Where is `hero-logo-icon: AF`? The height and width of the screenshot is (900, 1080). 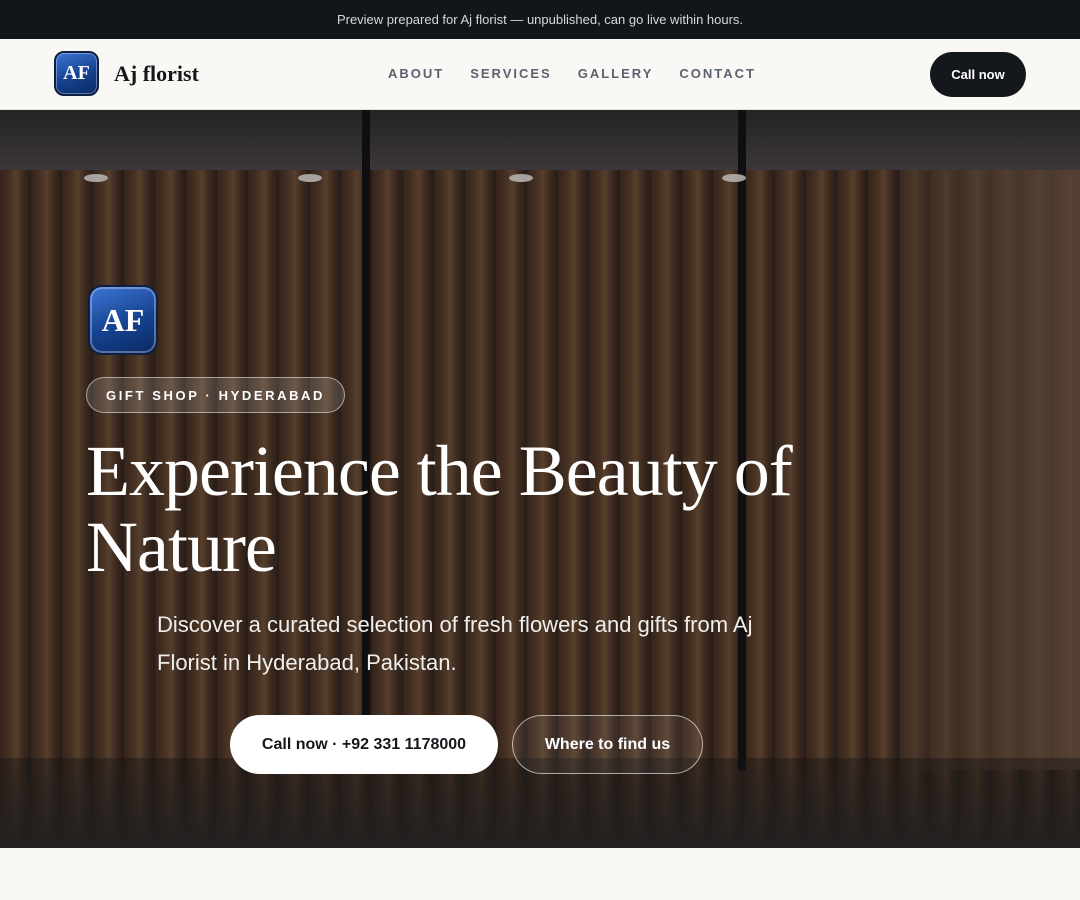
hero-logo-icon: AF is located at coordinates (123, 320).